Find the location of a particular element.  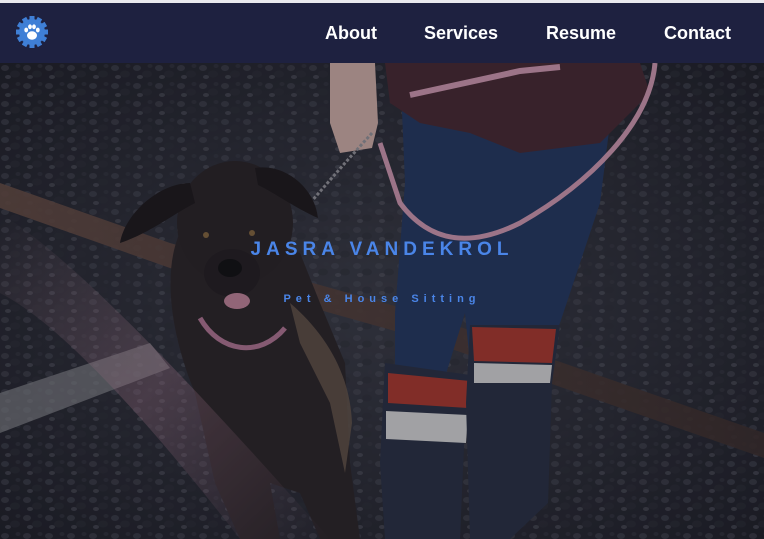

navbar: About Services Resume Contact is located at coordinates (382, 33).